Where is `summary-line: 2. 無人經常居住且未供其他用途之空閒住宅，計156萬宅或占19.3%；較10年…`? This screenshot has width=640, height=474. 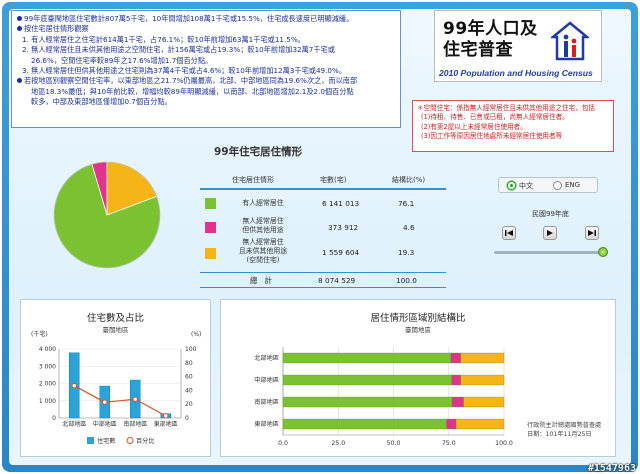 summary-line: 2. 無人經常居住且未供其他用途之空閒住宅，計156萬宅或占19.3%；較10年… is located at coordinates (178, 50).